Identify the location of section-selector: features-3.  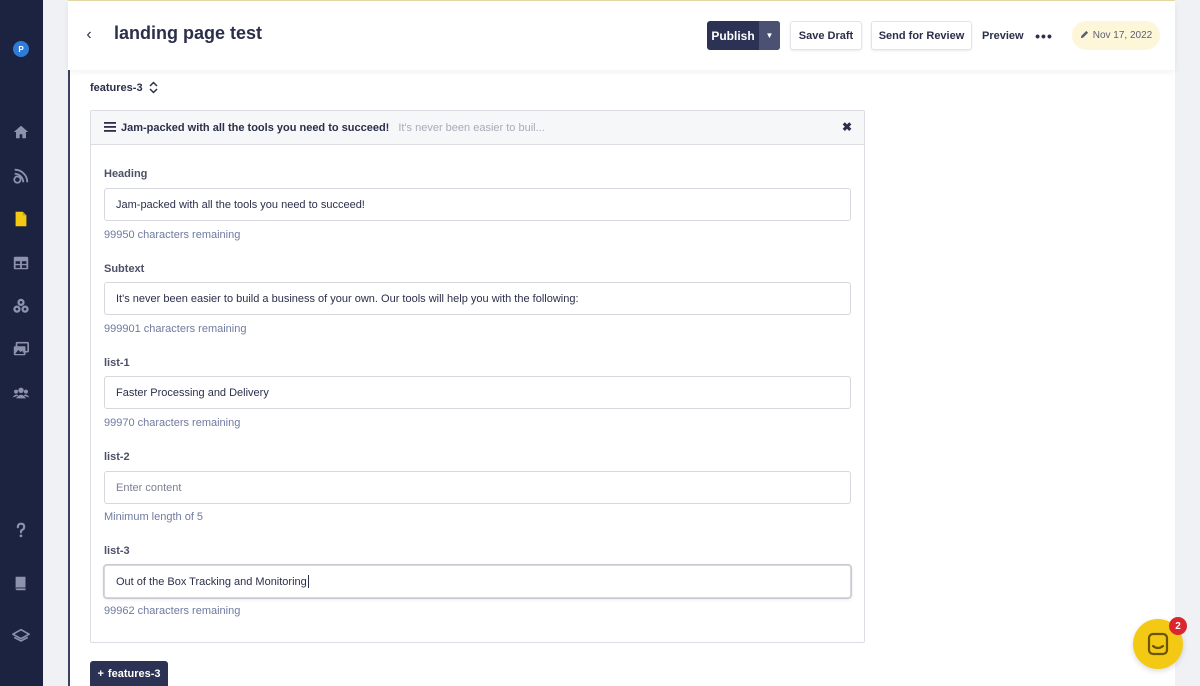
(124, 87).